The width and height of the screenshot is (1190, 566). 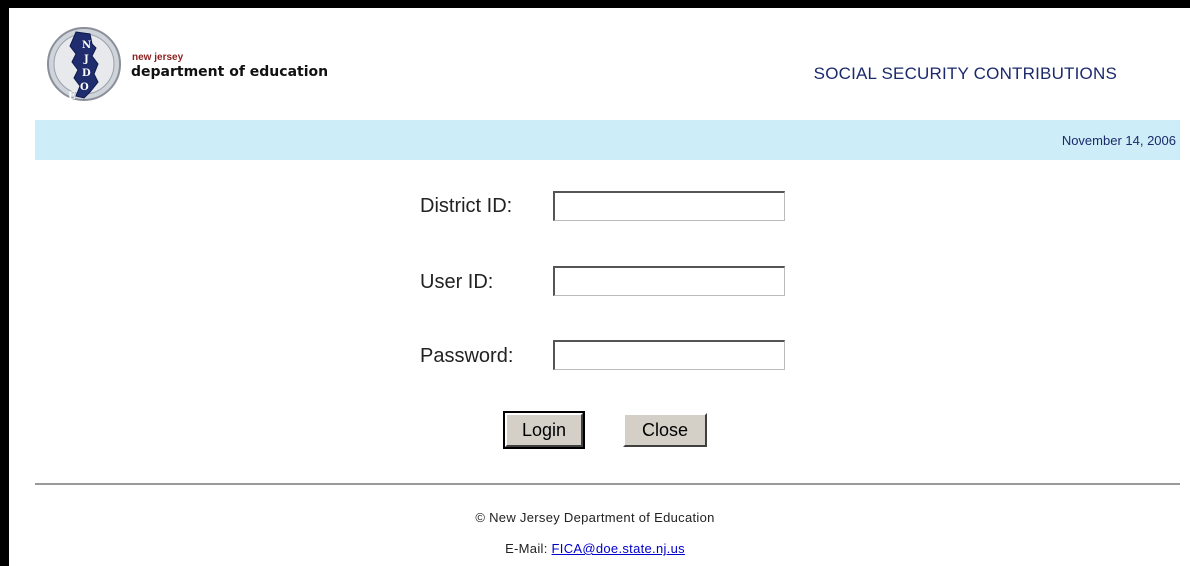 I want to click on svg-text: N, so click(x=86, y=45).